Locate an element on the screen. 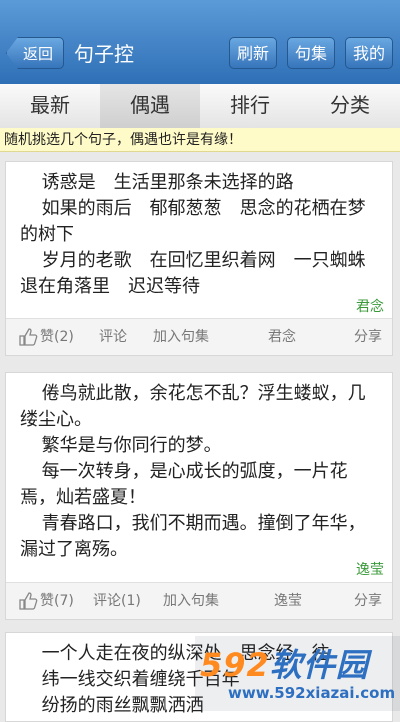 This screenshot has height=722, width=400. app-title: 句子控 is located at coordinates (104, 54).